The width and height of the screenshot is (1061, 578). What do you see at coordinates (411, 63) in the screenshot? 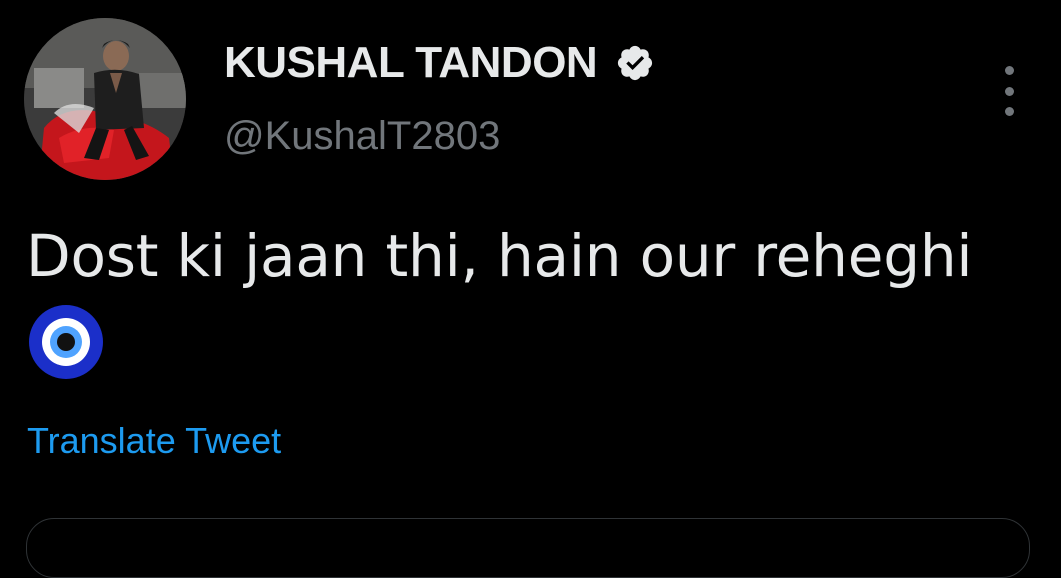
I see `author-display-name: KUSHAL TANDON` at bounding box center [411, 63].